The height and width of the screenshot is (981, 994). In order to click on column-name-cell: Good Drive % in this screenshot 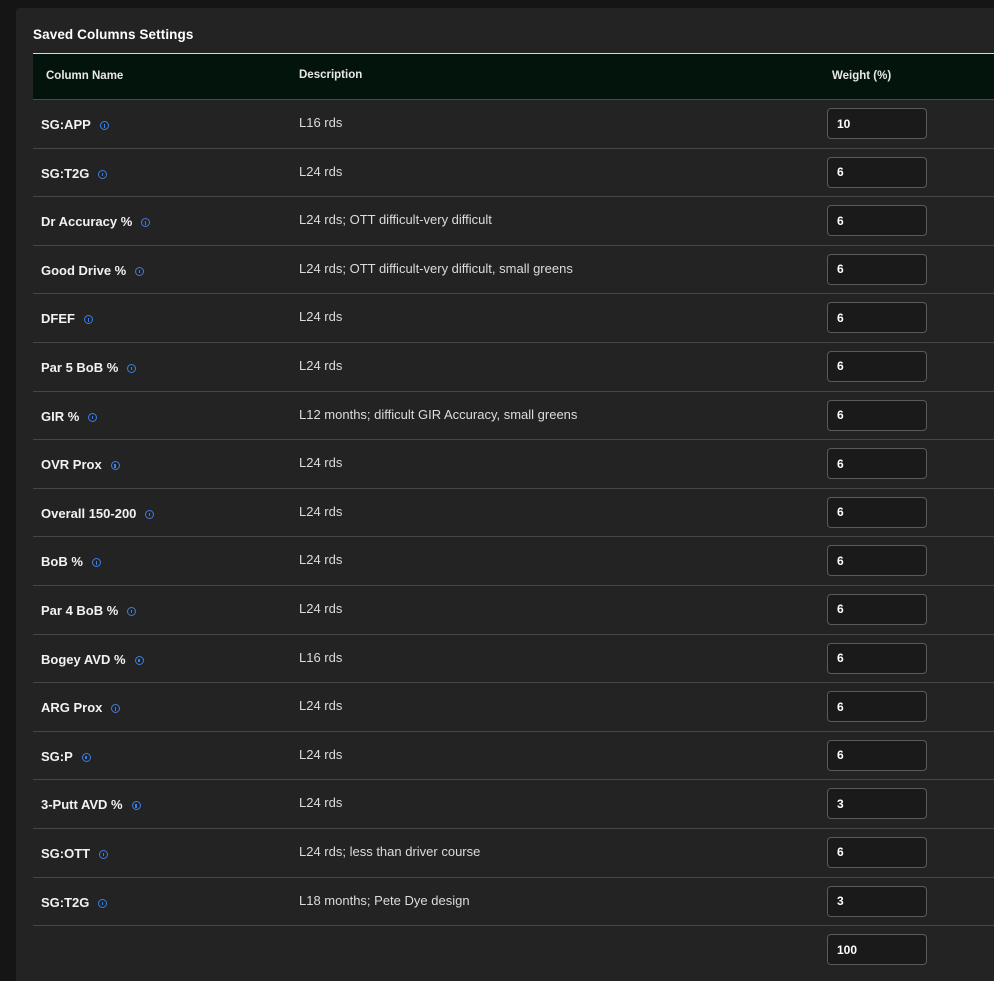, I will do `click(93, 270)`.